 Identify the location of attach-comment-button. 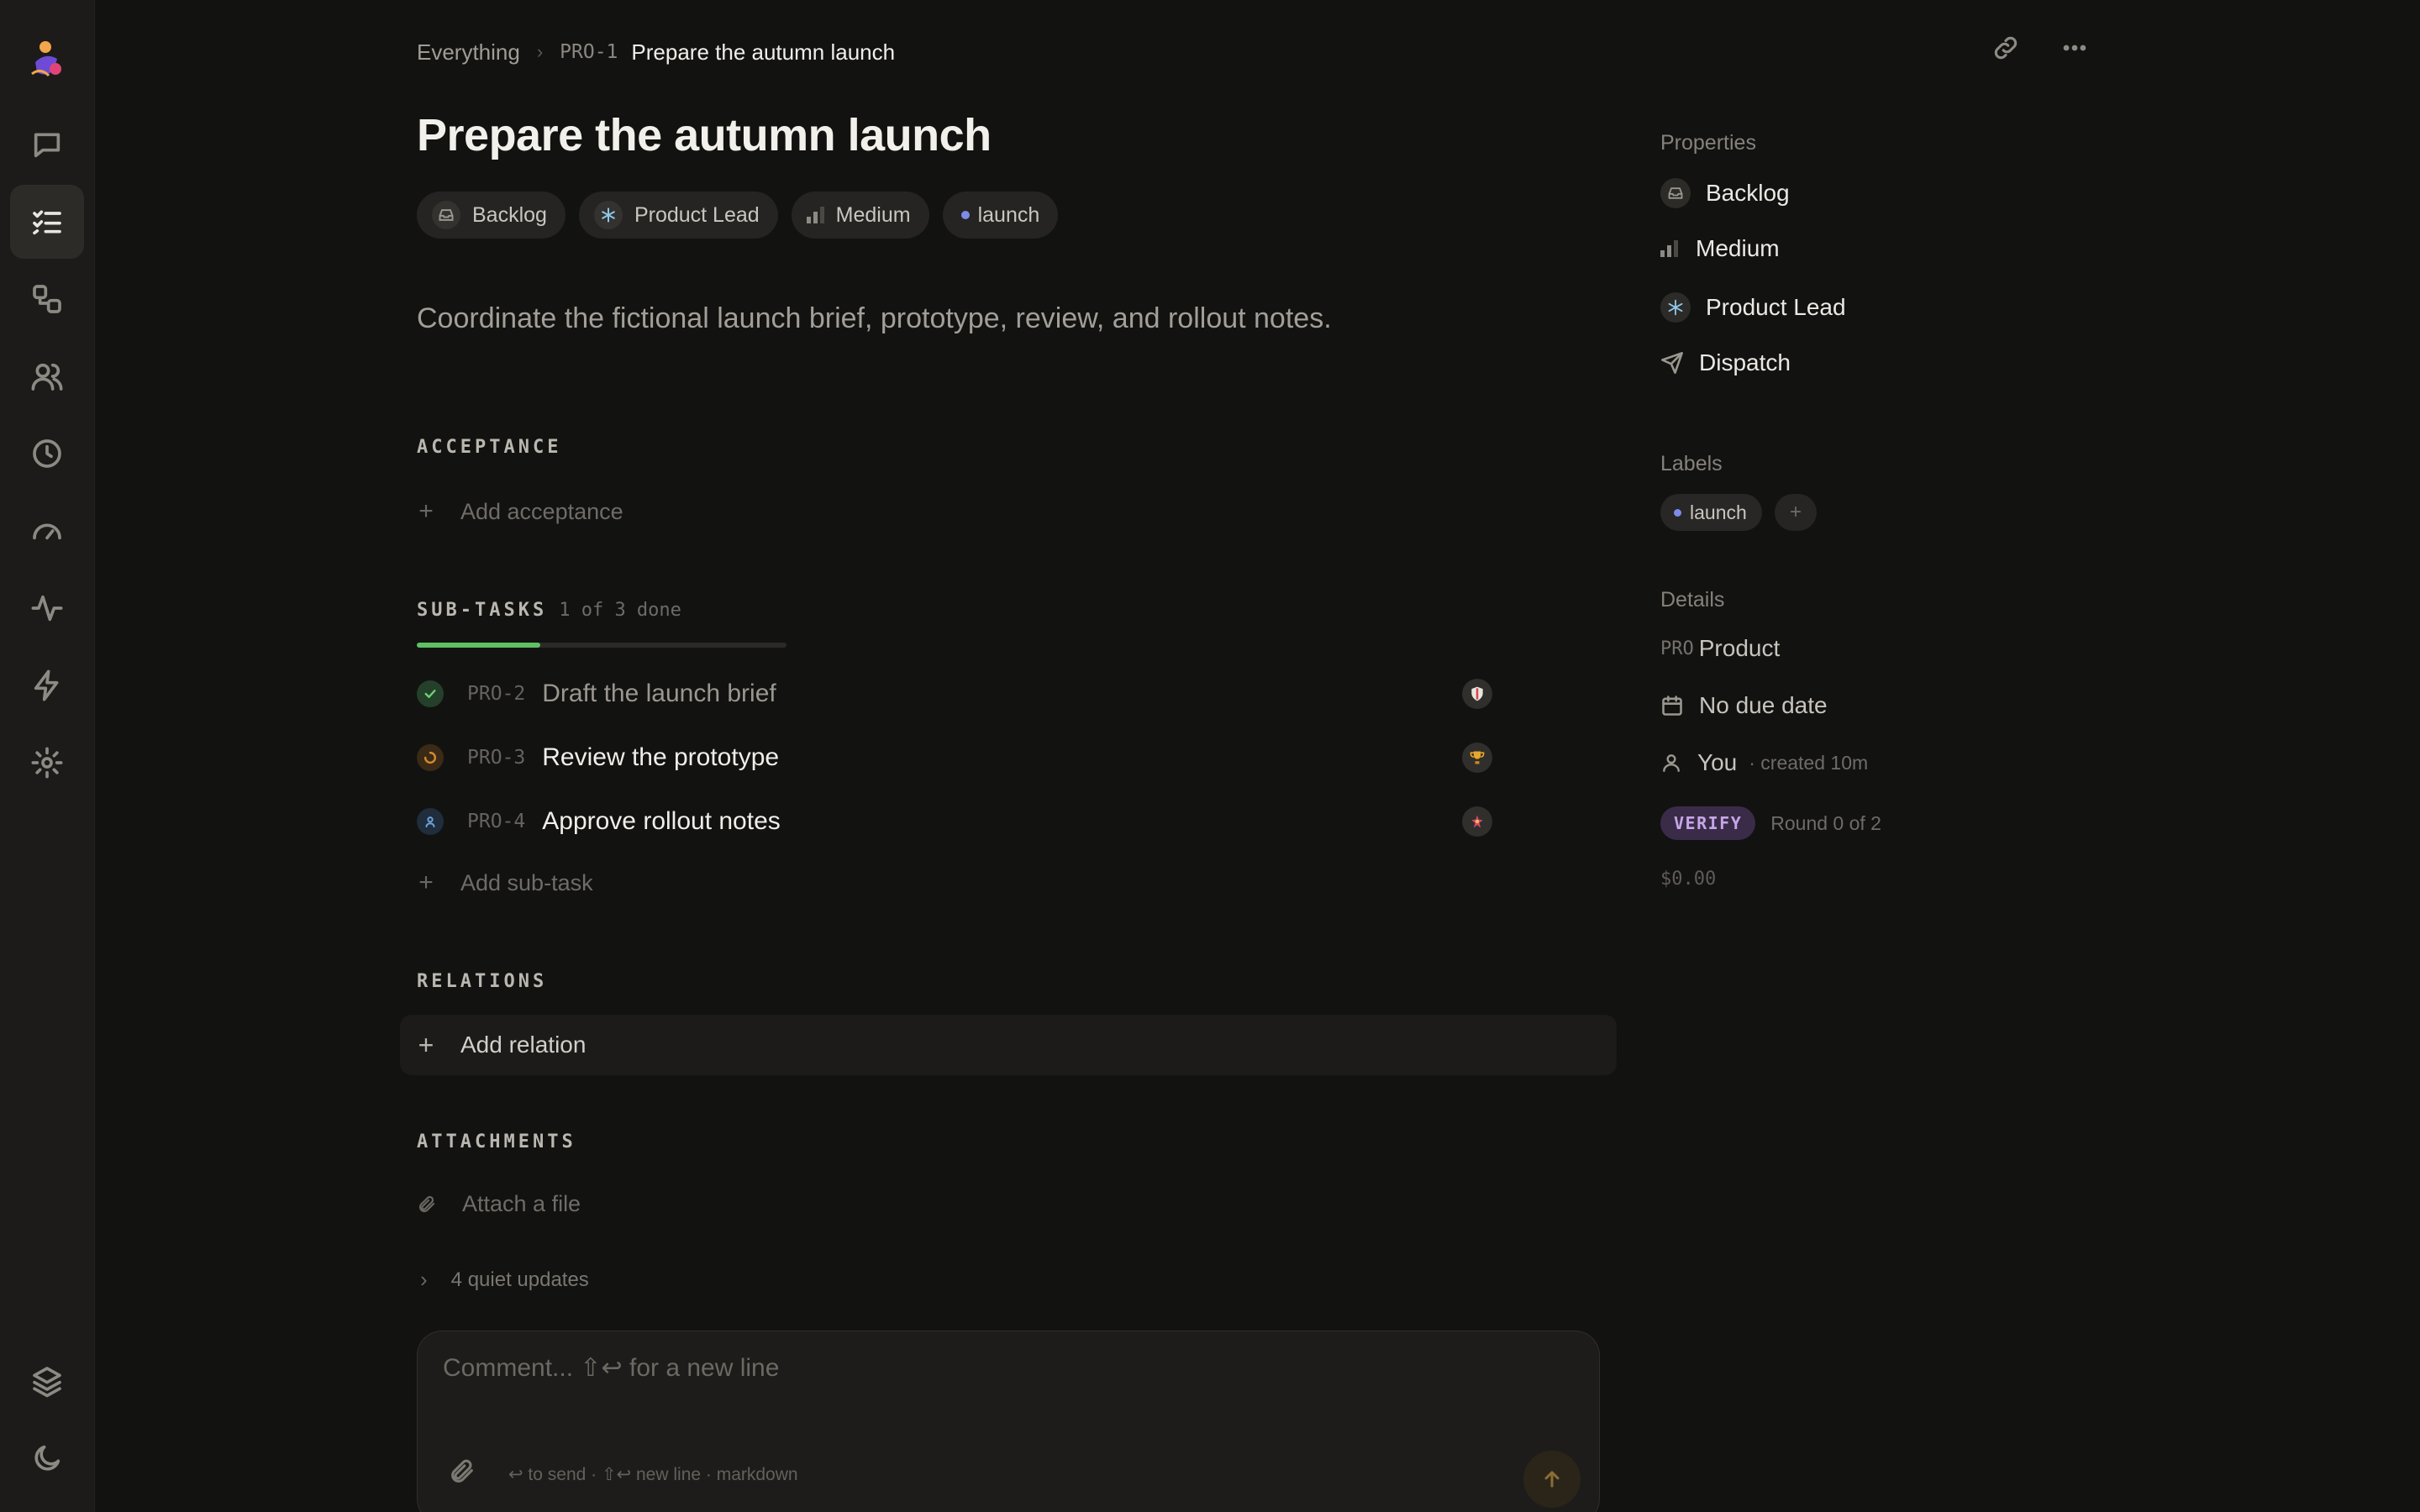
(462, 1473).